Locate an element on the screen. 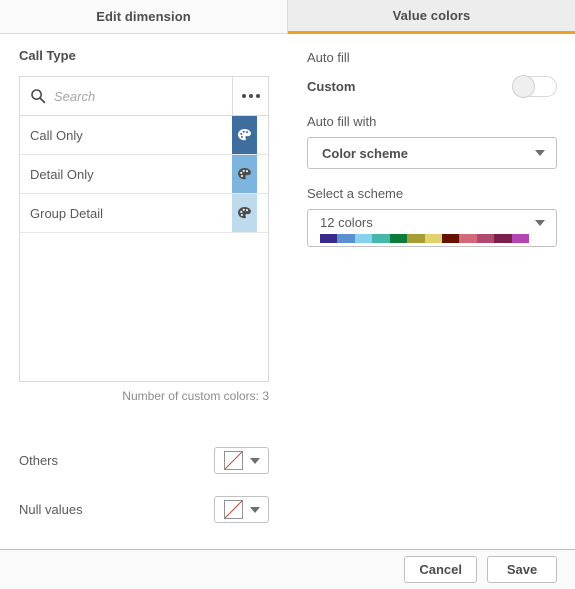  null-values-color-picker is located at coordinates (241, 509).